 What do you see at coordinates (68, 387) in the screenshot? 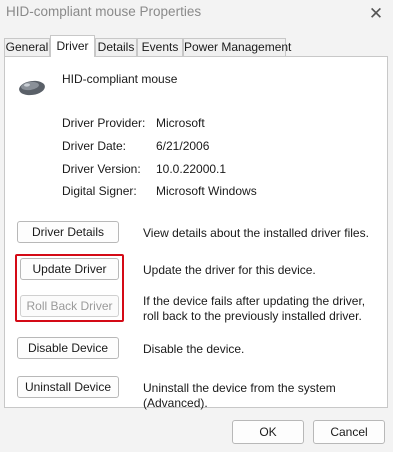
I see `uninstall-device-button: Uninstall Device` at bounding box center [68, 387].